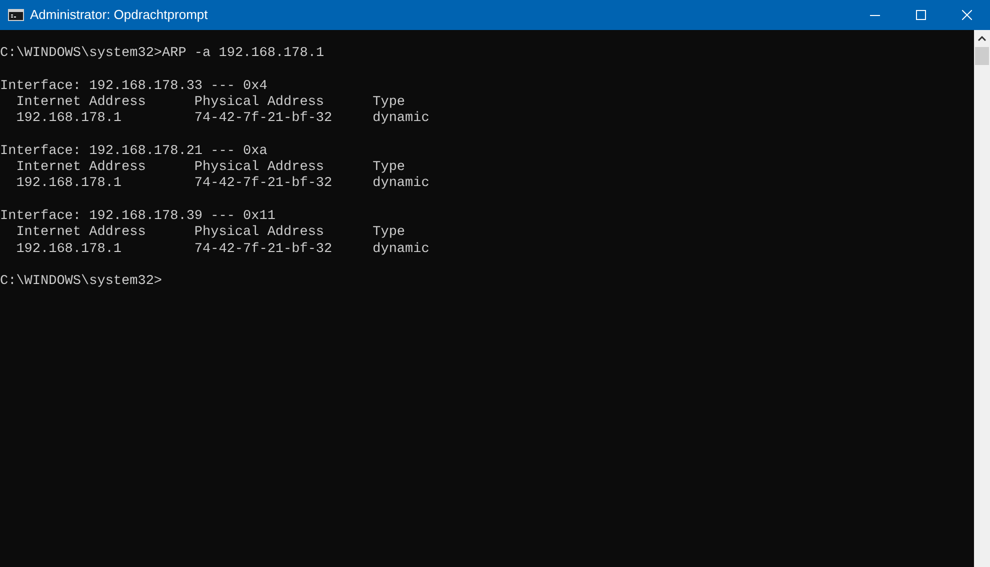 The width and height of the screenshot is (990, 567). I want to click on maximize-icon, so click(921, 15).